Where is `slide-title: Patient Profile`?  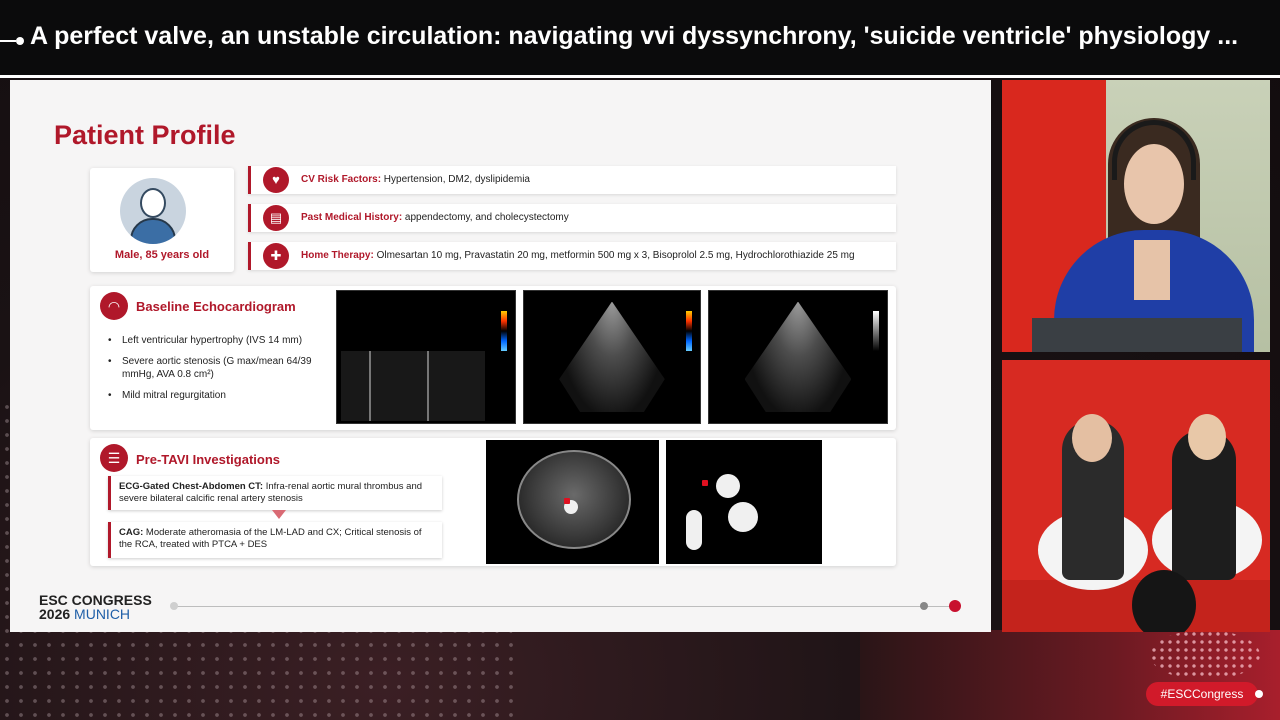
slide-title: Patient Profile is located at coordinates (145, 135).